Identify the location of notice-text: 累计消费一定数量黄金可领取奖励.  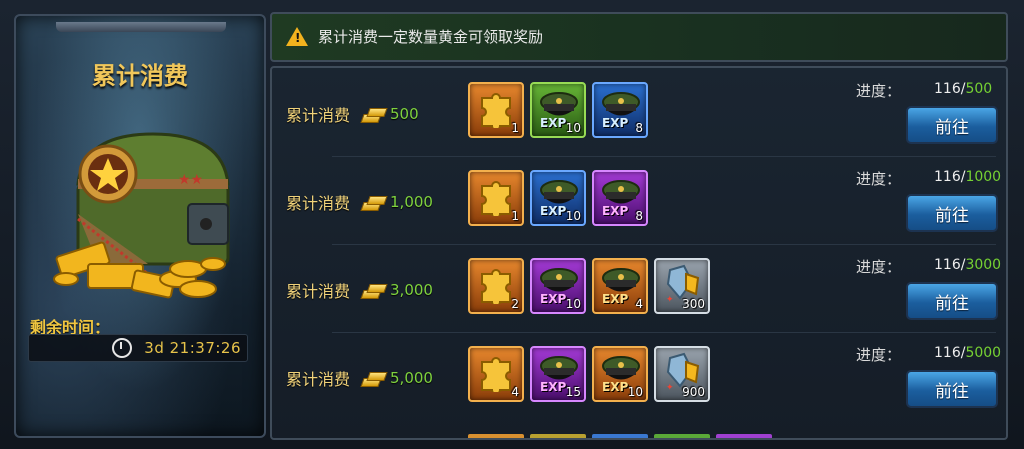
(431, 37).